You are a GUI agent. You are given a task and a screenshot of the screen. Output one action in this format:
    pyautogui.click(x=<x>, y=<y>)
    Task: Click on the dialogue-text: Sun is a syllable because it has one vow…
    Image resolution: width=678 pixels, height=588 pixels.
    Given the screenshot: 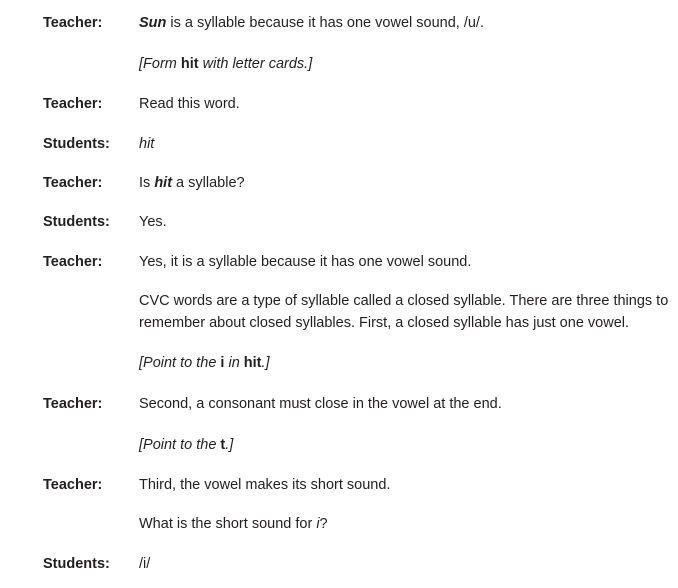 What is the action you would take?
    pyautogui.click(x=311, y=23)
    